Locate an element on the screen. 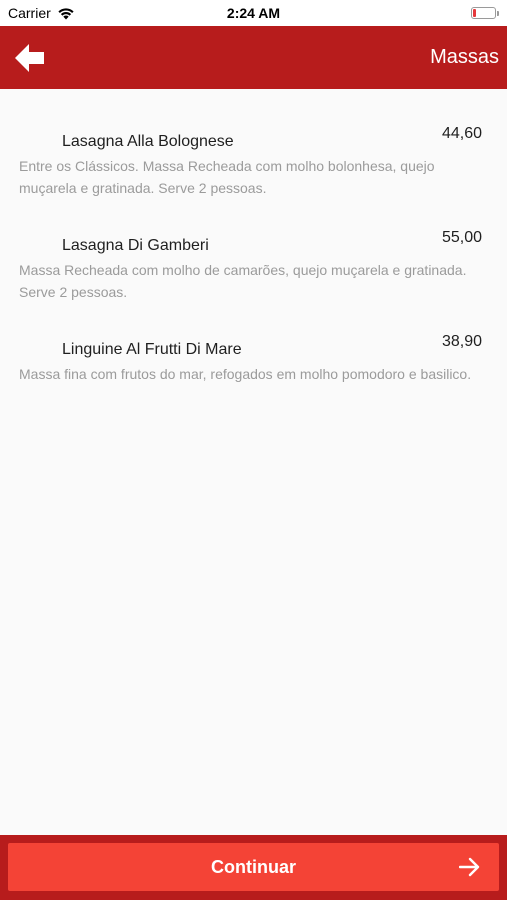 The image size is (507, 900). continue-button: Continuar is located at coordinates (253, 867).